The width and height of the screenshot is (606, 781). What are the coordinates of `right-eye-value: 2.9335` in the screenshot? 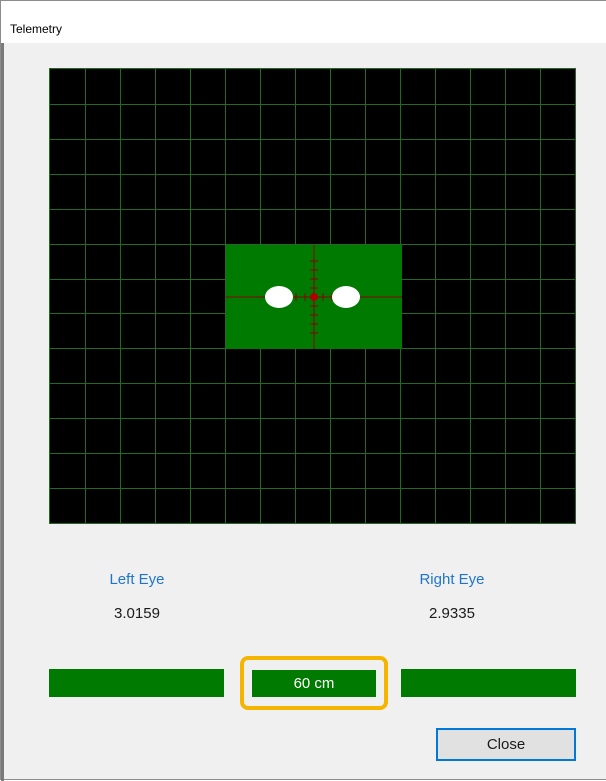 It's located at (452, 613).